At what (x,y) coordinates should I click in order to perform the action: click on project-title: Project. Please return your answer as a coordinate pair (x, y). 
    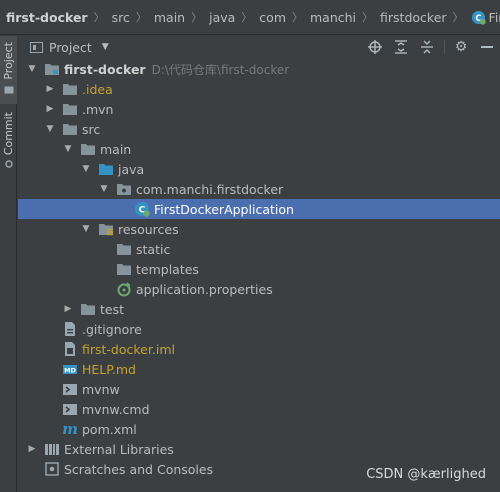
    Looking at the image, I should click on (70, 47).